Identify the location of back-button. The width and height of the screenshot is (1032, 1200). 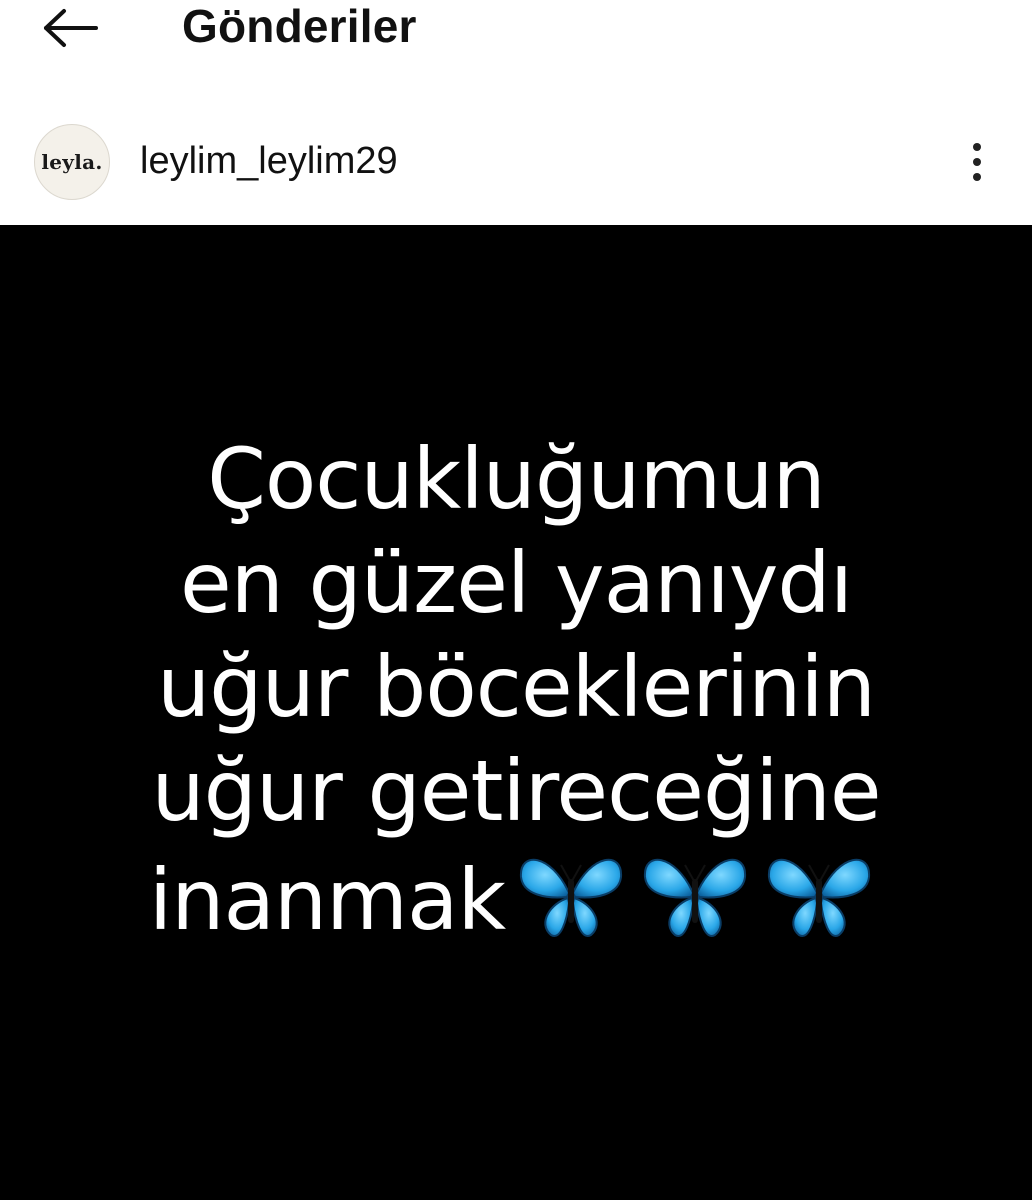
(70, 28).